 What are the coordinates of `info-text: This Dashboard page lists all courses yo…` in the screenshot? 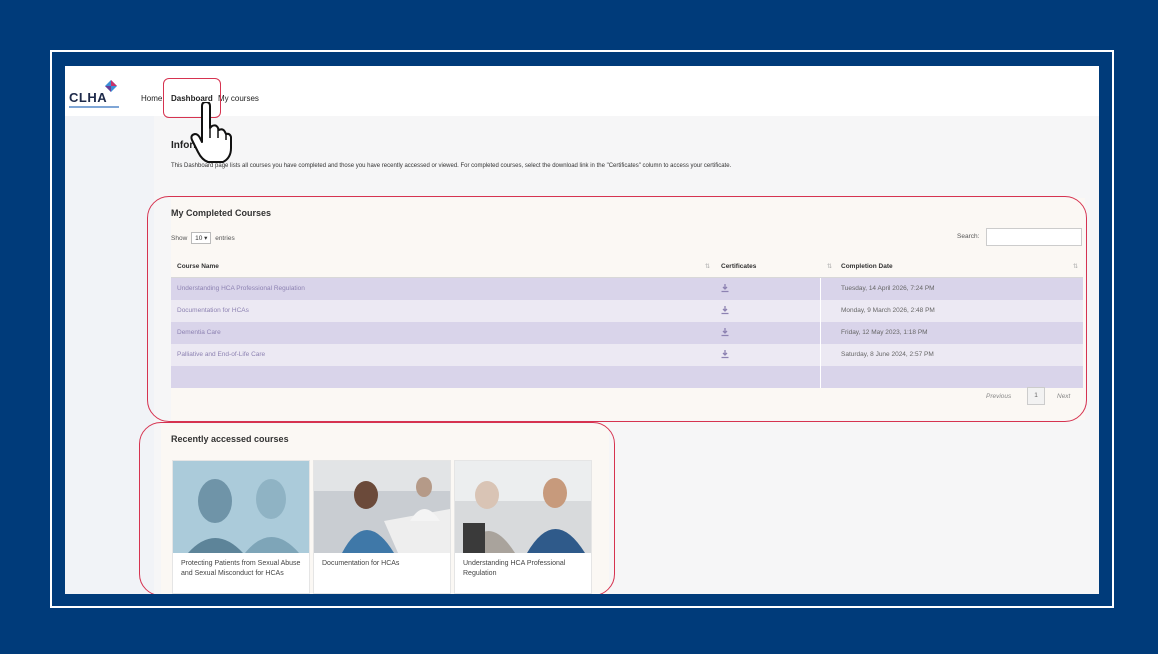 It's located at (451, 166).